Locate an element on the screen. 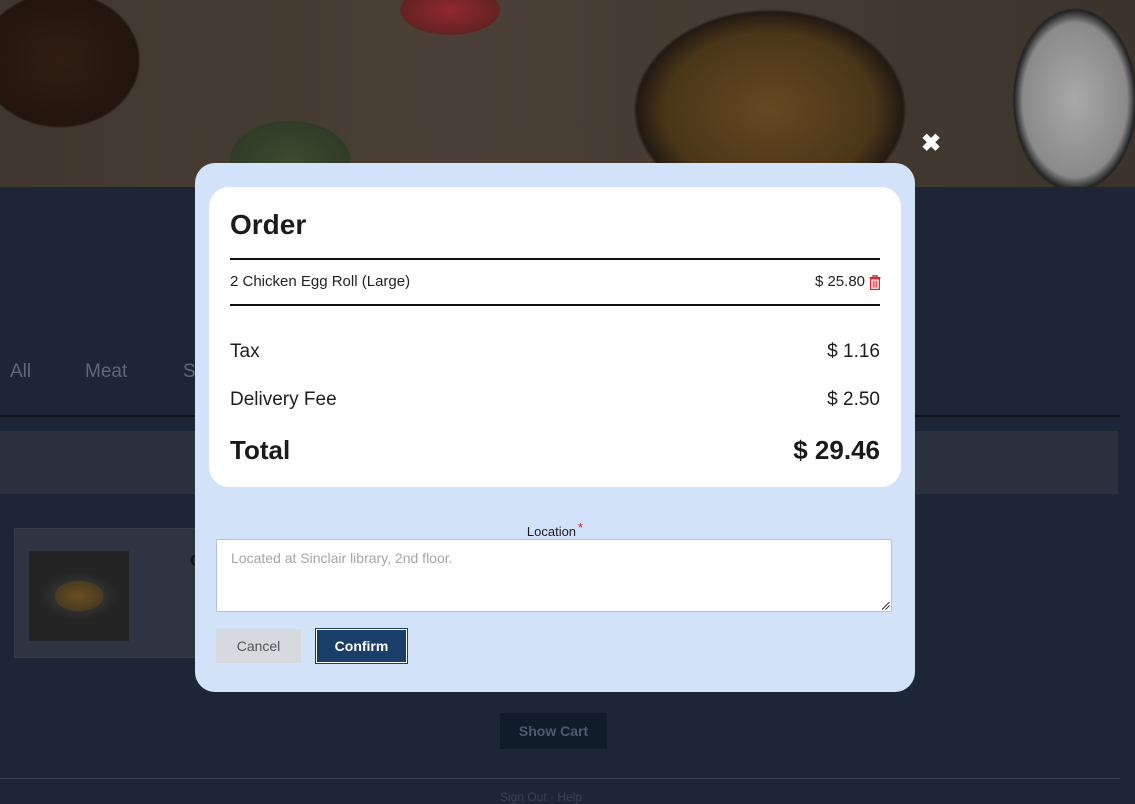  location-label: Location * is located at coordinates (555, 529).